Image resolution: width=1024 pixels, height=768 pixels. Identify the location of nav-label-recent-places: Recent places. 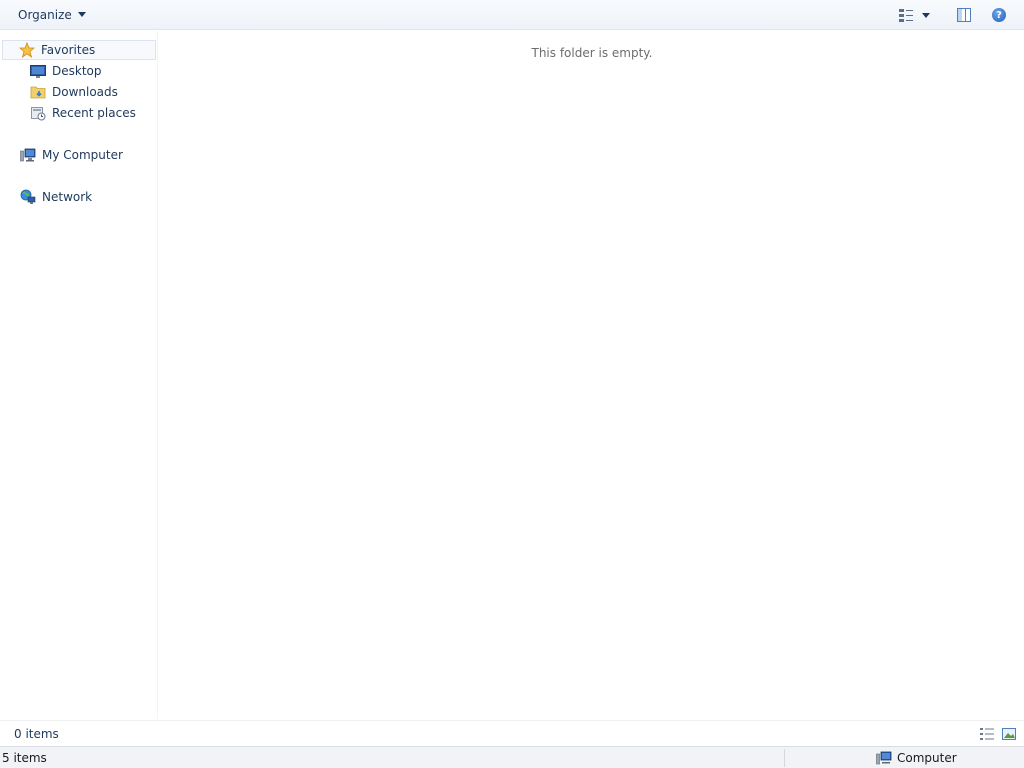
(94, 113).